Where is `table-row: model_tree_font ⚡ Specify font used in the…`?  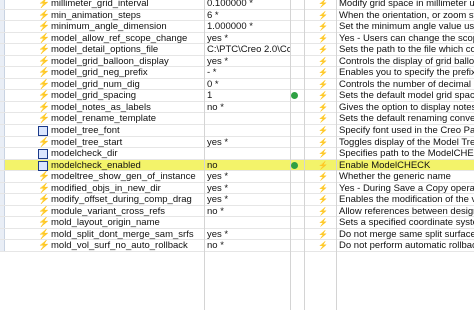
table-row: model_tree_font ⚡ Specify font used in the… is located at coordinates (237, 131).